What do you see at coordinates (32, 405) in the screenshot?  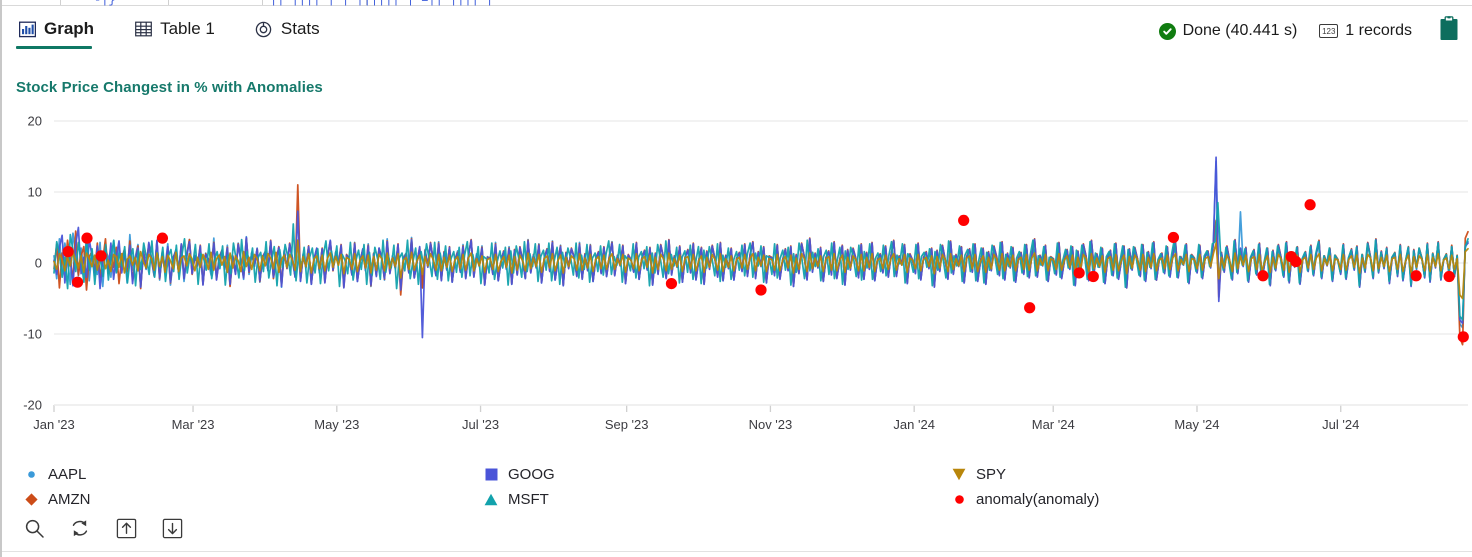 I see `y-axis-tick-label: -20` at bounding box center [32, 405].